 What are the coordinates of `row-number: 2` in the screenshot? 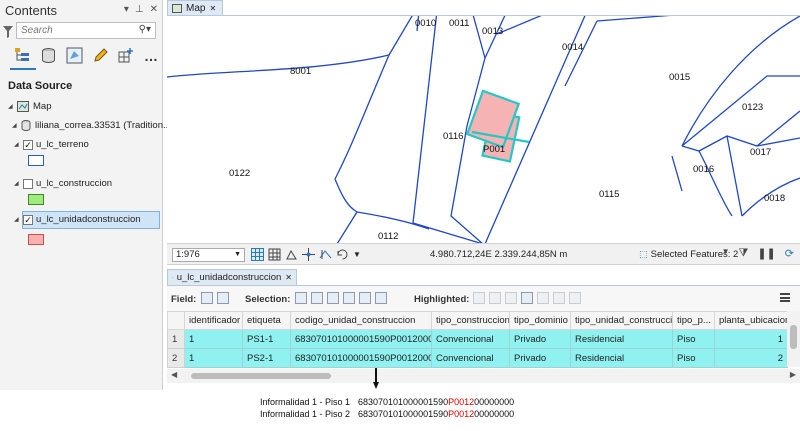 It's located at (176, 358).